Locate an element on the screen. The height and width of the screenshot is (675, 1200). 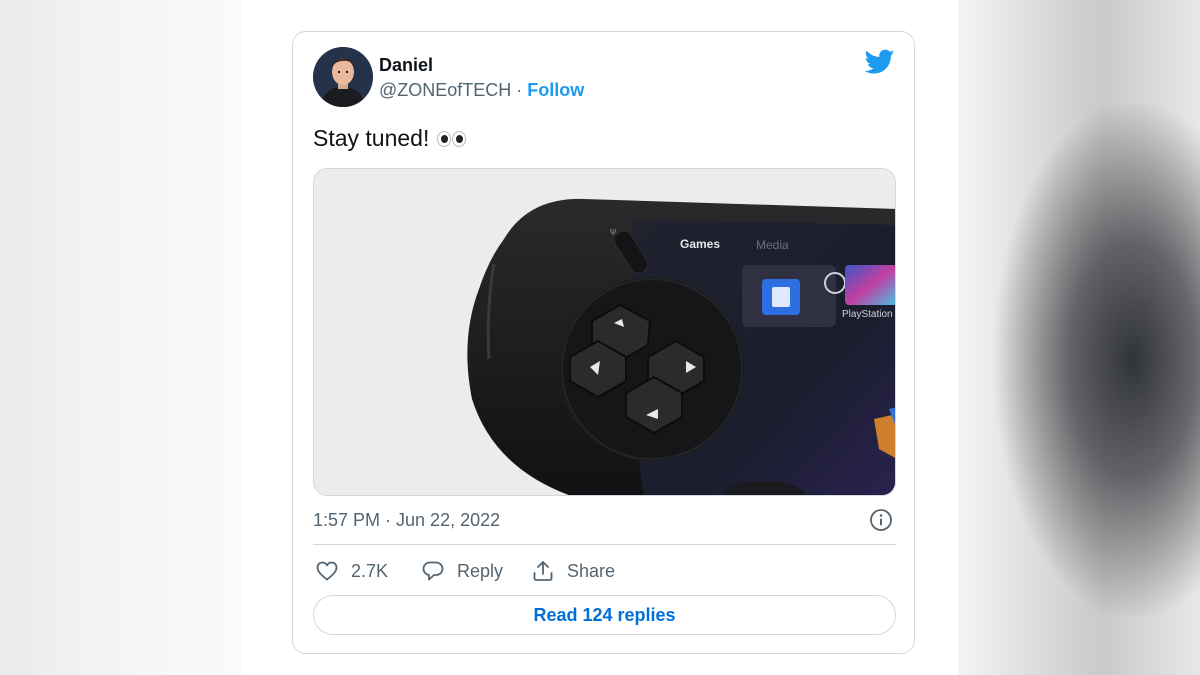
svg-text: Ψ is located at coordinates (613, 232).